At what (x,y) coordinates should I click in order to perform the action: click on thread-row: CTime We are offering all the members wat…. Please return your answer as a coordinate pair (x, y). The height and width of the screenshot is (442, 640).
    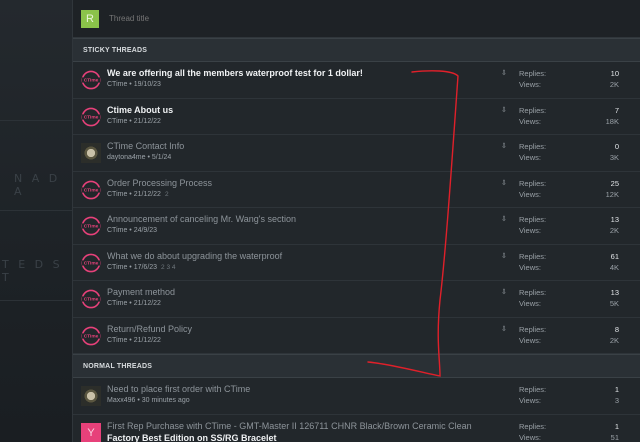
    Looking at the image, I should click on (356, 80).